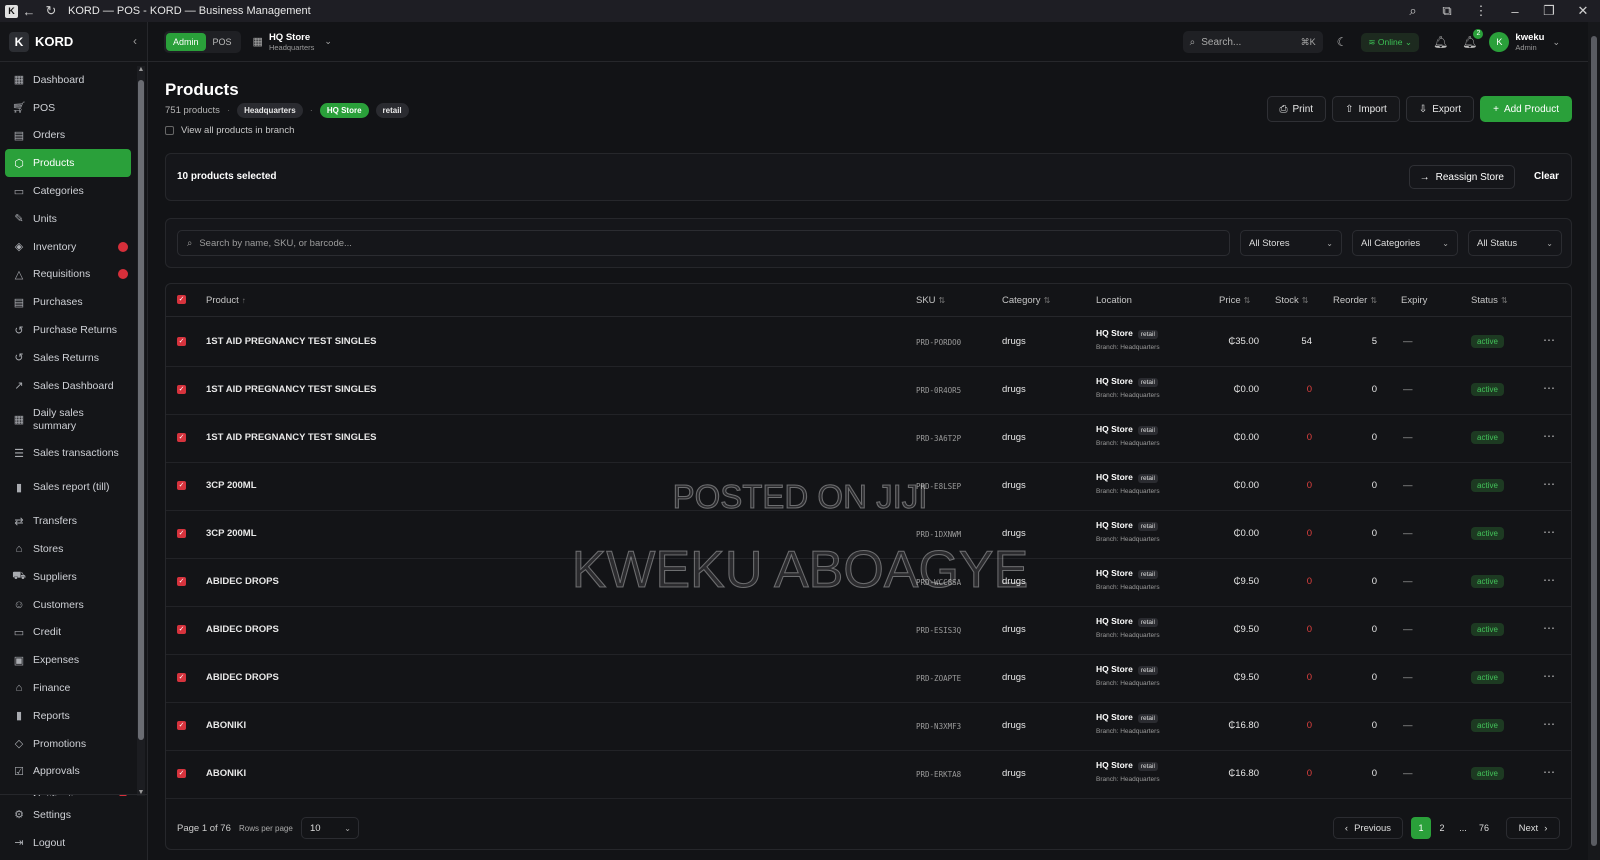 The height and width of the screenshot is (860, 1600). Describe the element at coordinates (1252, 42) in the screenshot. I see `global-search-input: ⌕ Search... ⌘K` at that location.